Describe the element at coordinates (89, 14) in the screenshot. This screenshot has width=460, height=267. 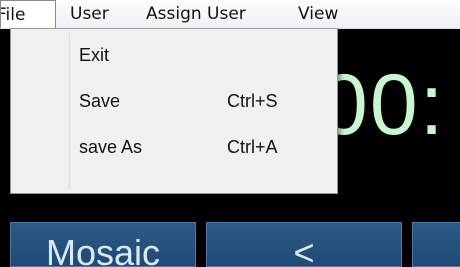
I see `menu-user: User` at that location.